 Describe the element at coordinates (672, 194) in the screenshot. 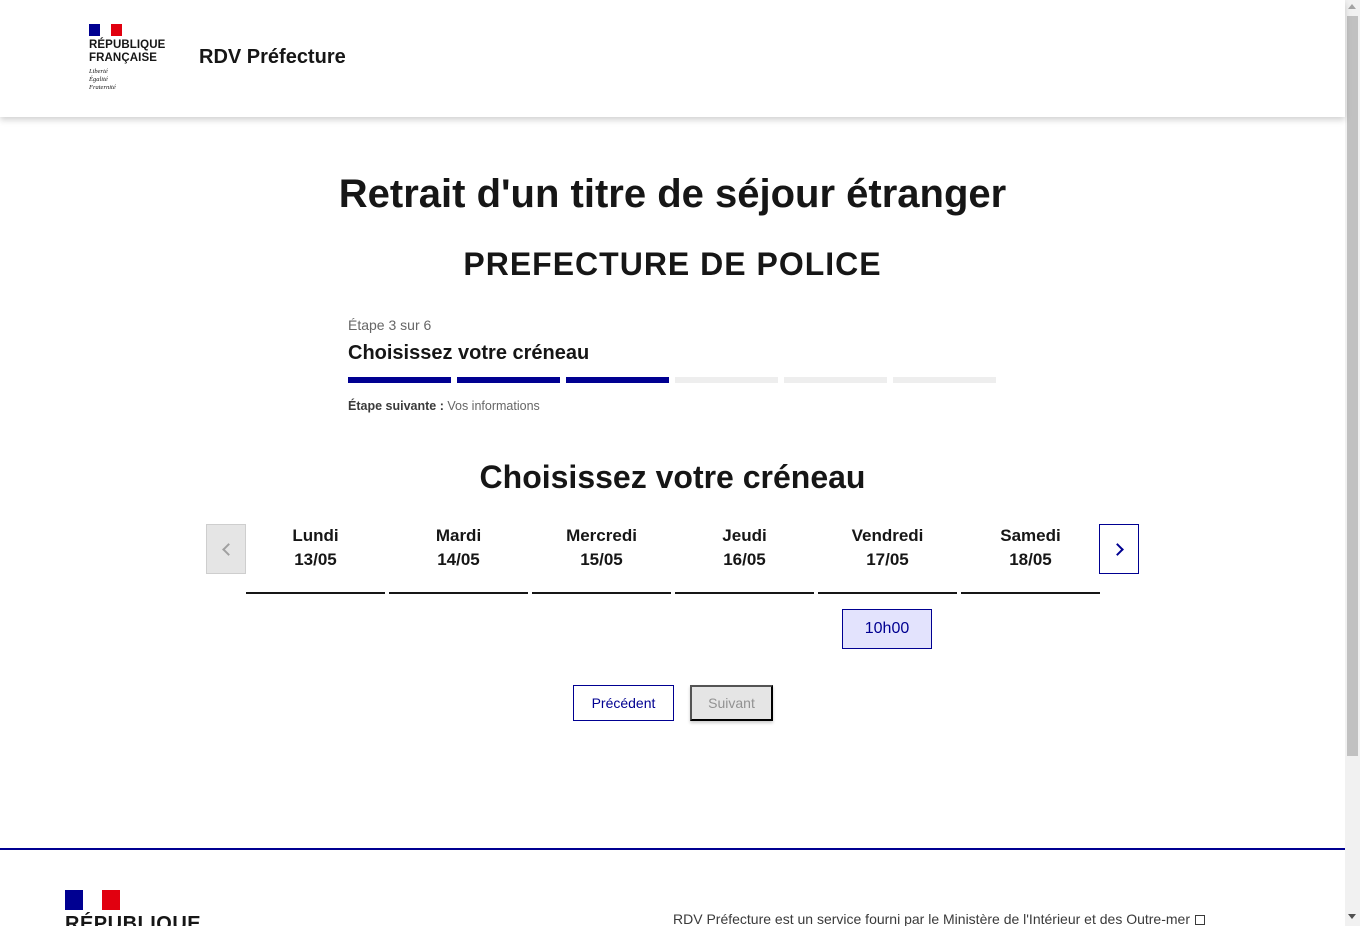

I see `page-title: Retrait d'un titre de séjour étranger` at that location.